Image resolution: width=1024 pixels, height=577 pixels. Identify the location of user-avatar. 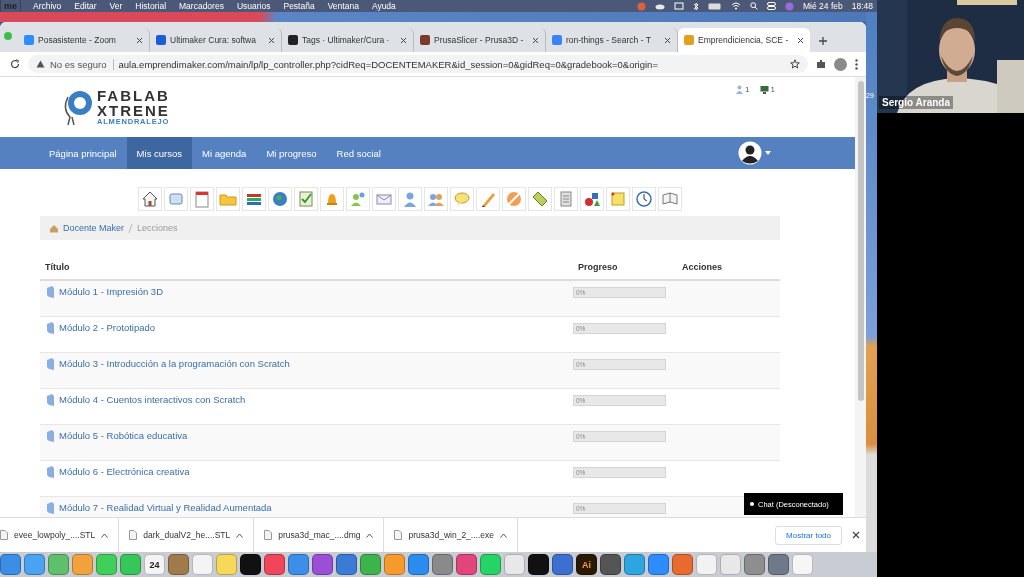
(750, 153).